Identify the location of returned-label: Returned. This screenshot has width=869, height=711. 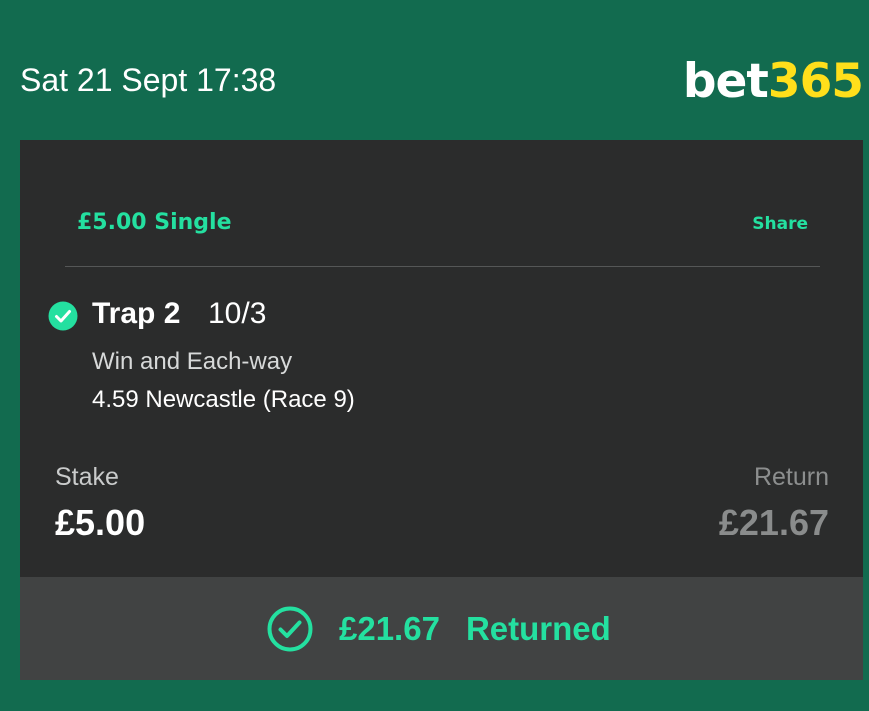
(538, 628).